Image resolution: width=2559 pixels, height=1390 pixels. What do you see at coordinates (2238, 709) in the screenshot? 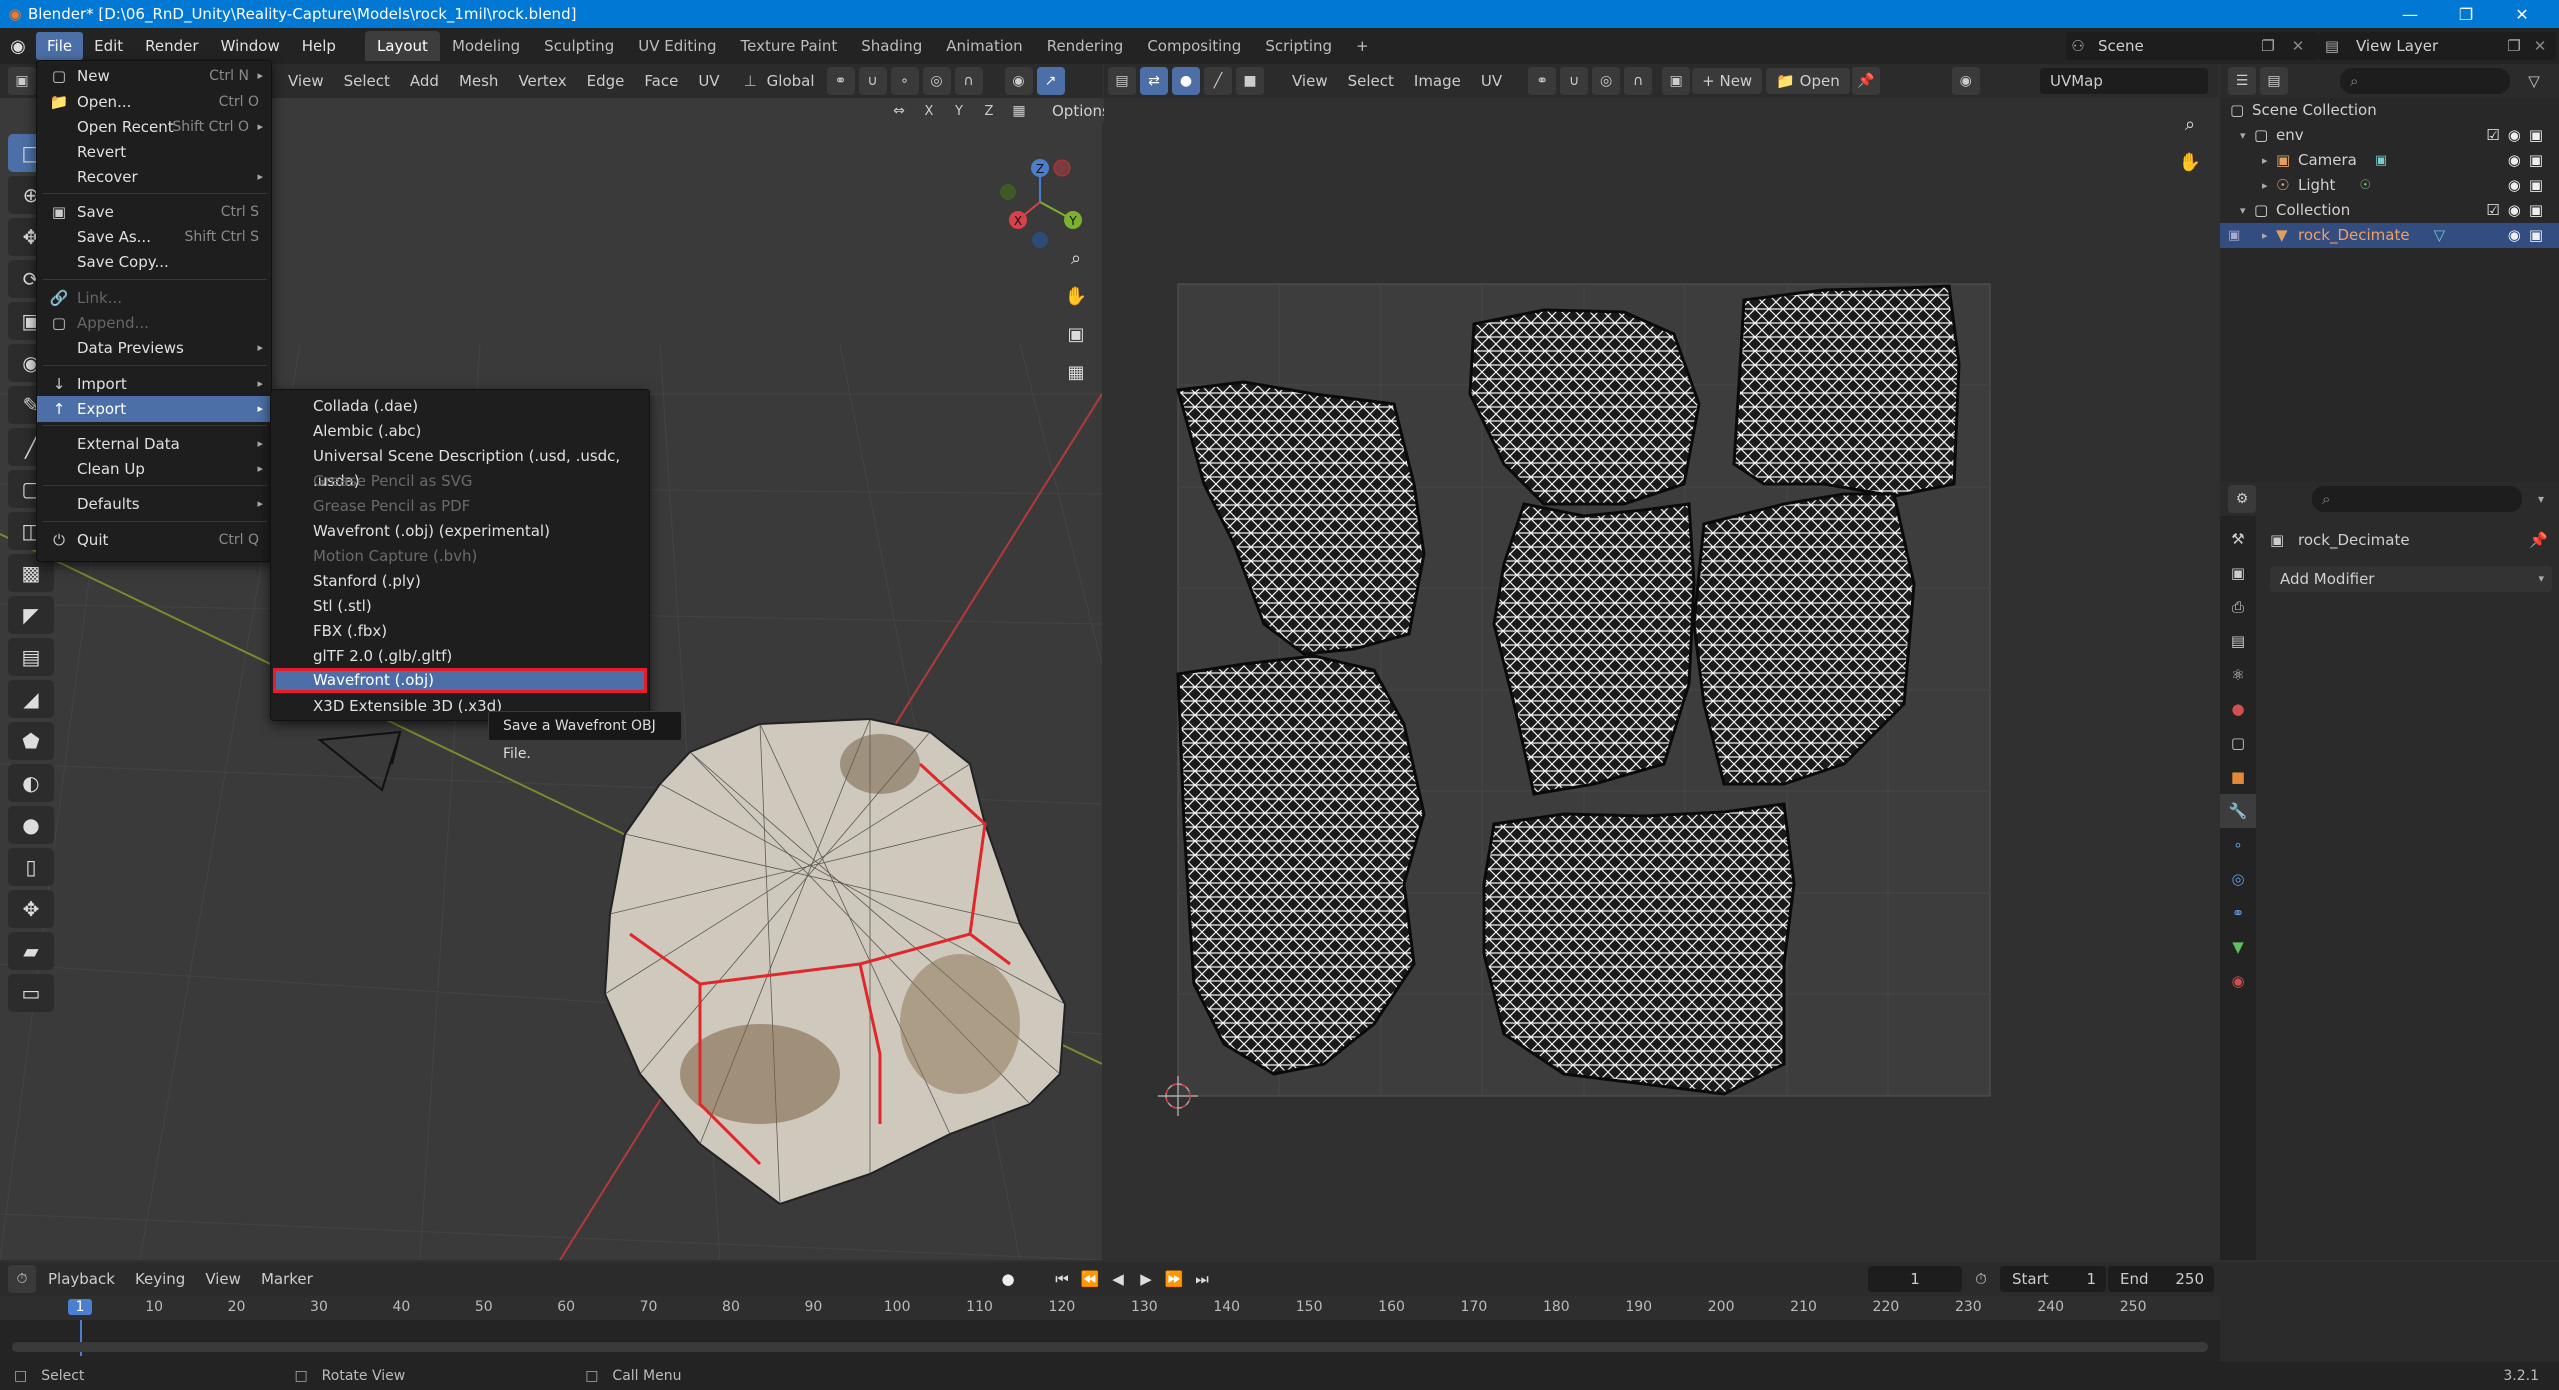
I see `world-tab-icon: ●` at bounding box center [2238, 709].